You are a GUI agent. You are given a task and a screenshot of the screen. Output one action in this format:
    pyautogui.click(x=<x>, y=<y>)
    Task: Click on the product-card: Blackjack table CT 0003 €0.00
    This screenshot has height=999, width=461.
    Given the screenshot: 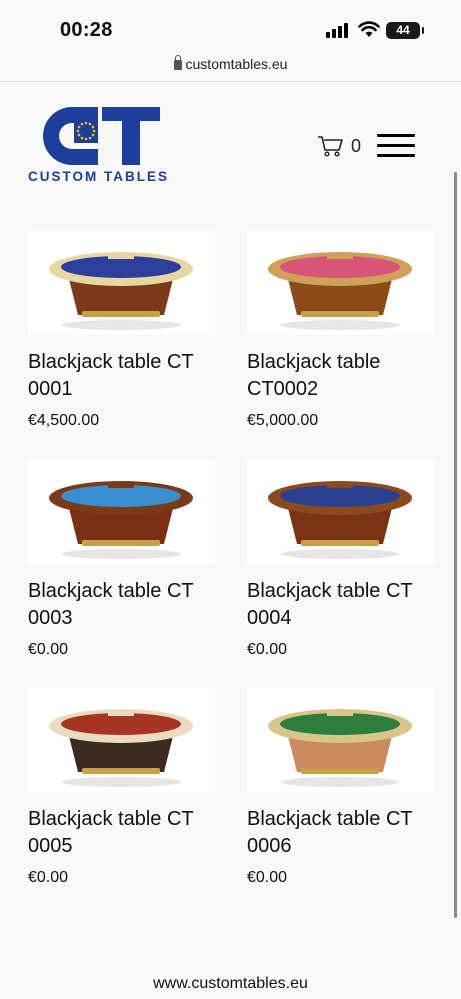 What is the action you would take?
    pyautogui.click(x=121, y=559)
    